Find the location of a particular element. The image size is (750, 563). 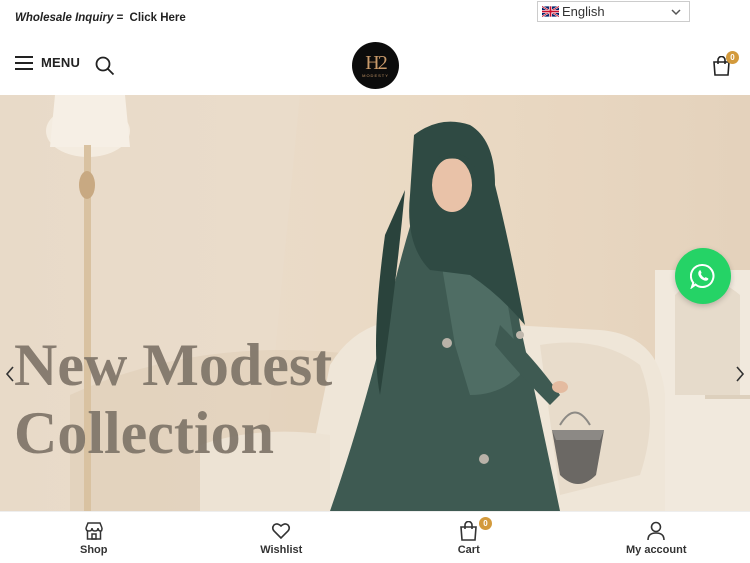

search-icon is located at coordinates (105, 66).